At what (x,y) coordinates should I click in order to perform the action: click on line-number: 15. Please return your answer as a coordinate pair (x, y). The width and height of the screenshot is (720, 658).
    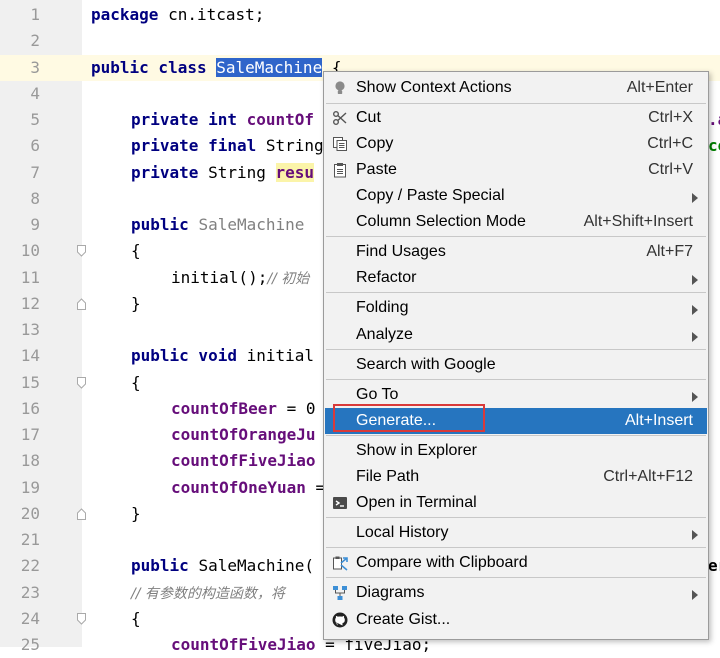
    Looking at the image, I should click on (30, 382).